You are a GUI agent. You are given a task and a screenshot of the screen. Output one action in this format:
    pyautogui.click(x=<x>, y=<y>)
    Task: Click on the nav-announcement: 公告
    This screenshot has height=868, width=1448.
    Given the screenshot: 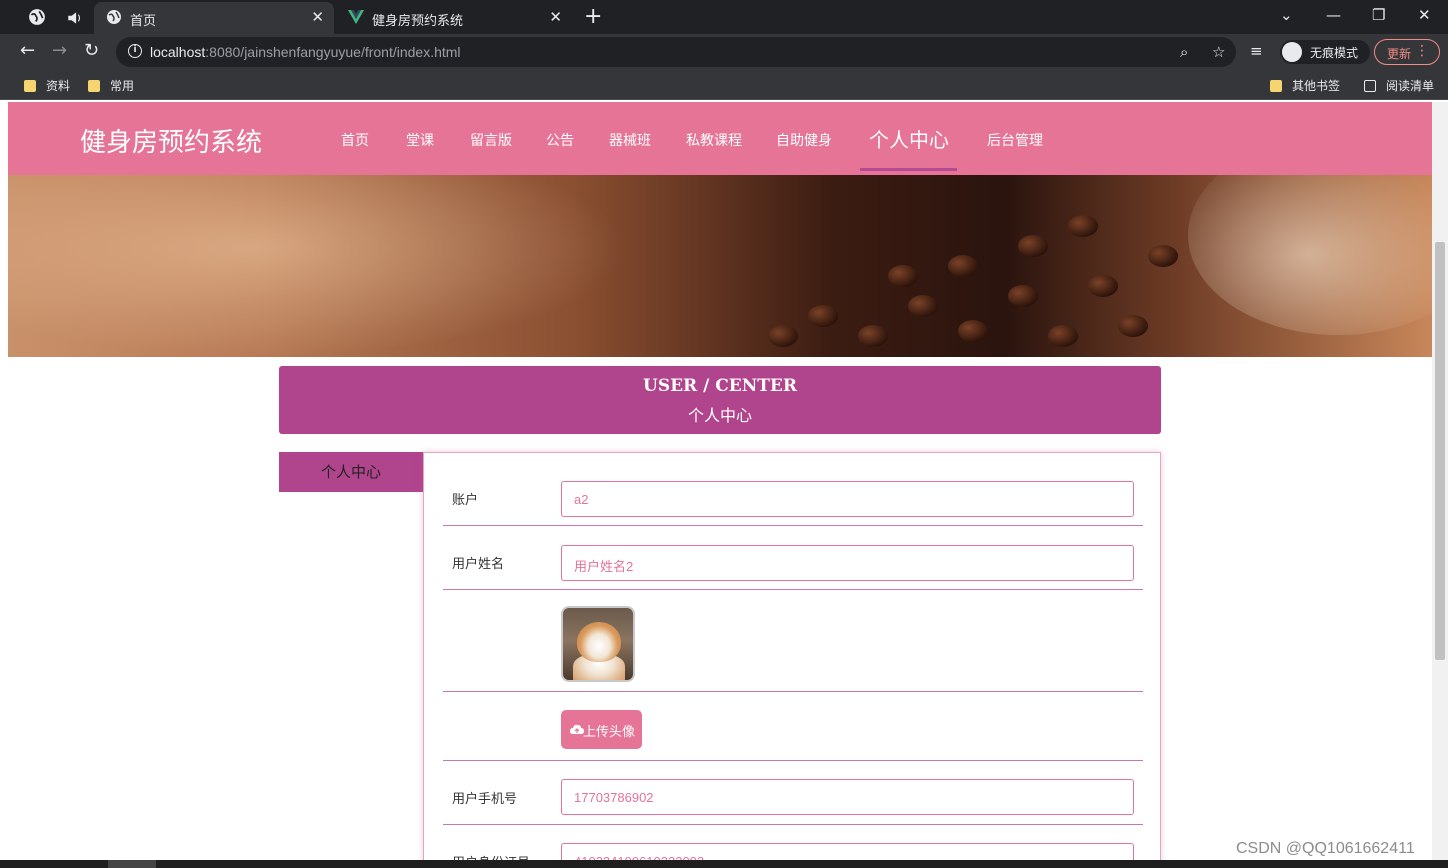 What is the action you would take?
    pyautogui.click(x=560, y=140)
    